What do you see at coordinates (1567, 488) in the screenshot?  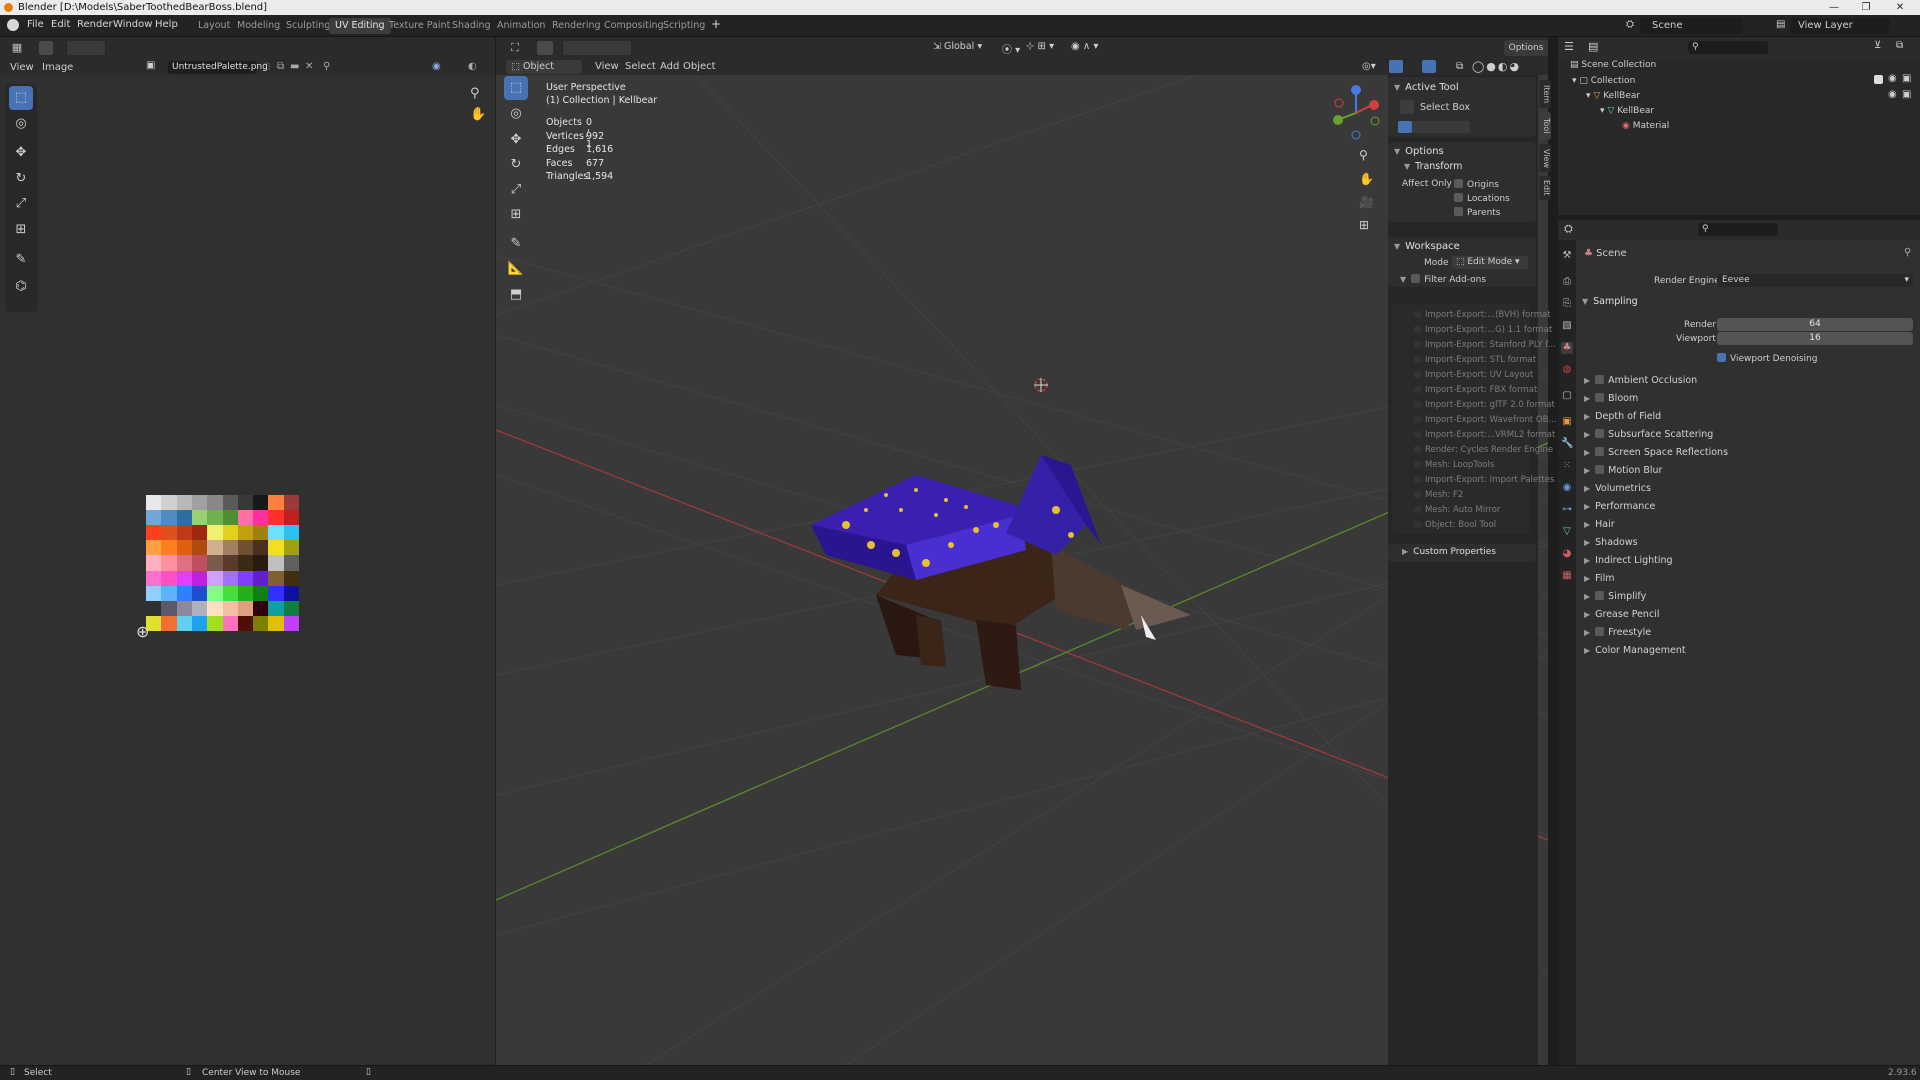 I see `physics-props-icon: ◉` at bounding box center [1567, 488].